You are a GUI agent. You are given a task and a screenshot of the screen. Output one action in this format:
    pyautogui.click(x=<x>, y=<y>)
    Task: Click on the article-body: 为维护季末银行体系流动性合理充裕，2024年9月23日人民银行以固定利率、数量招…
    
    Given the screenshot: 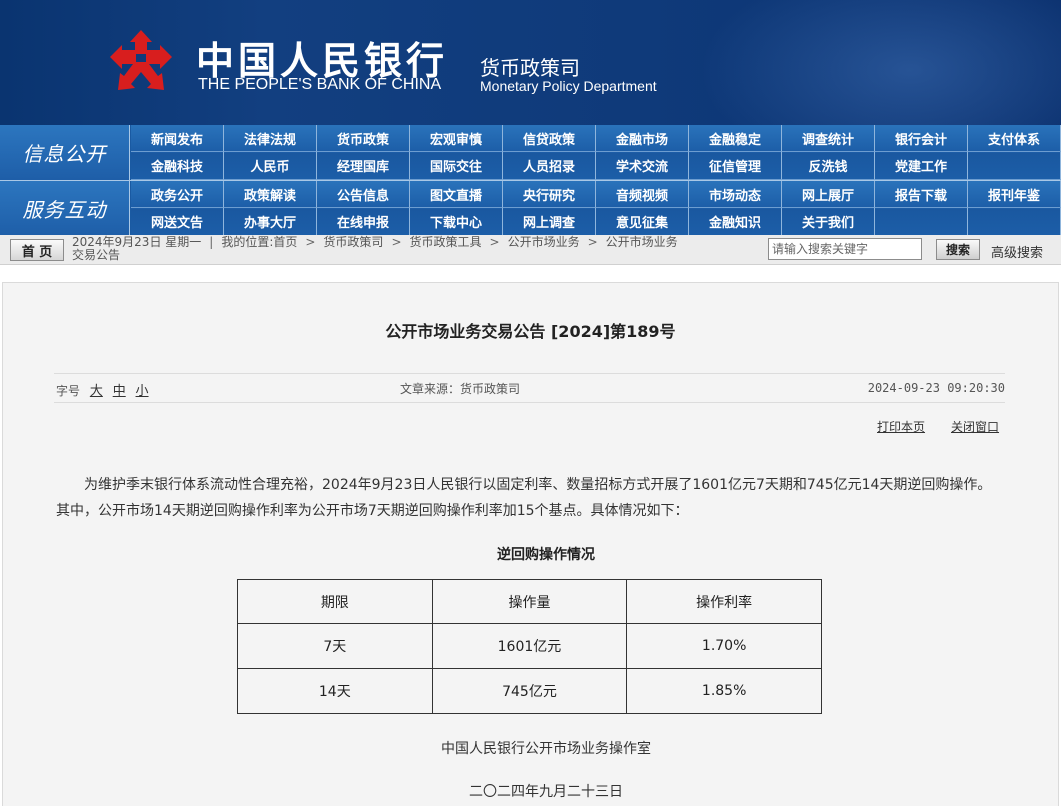 What is the action you would take?
    pyautogui.click(x=524, y=498)
    